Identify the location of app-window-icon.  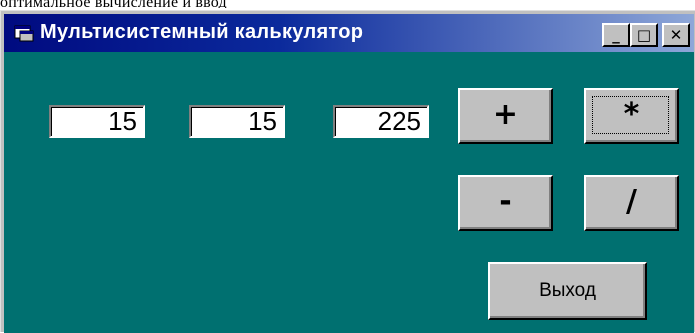
(24, 33).